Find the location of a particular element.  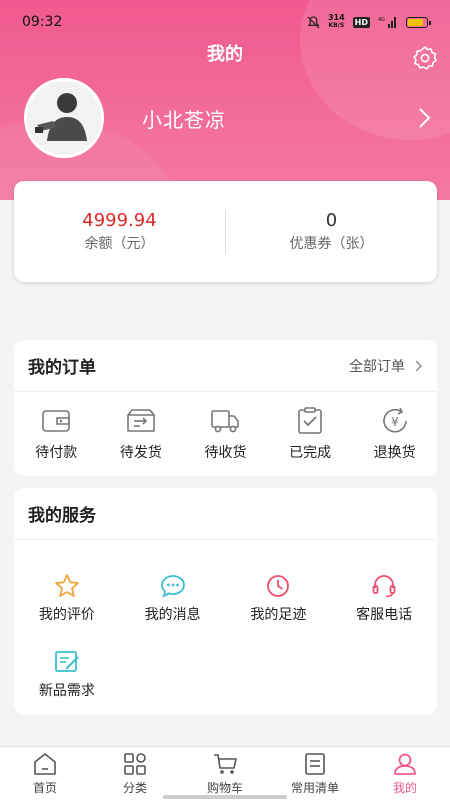

orders-title: 我的订单 is located at coordinates (62, 368).